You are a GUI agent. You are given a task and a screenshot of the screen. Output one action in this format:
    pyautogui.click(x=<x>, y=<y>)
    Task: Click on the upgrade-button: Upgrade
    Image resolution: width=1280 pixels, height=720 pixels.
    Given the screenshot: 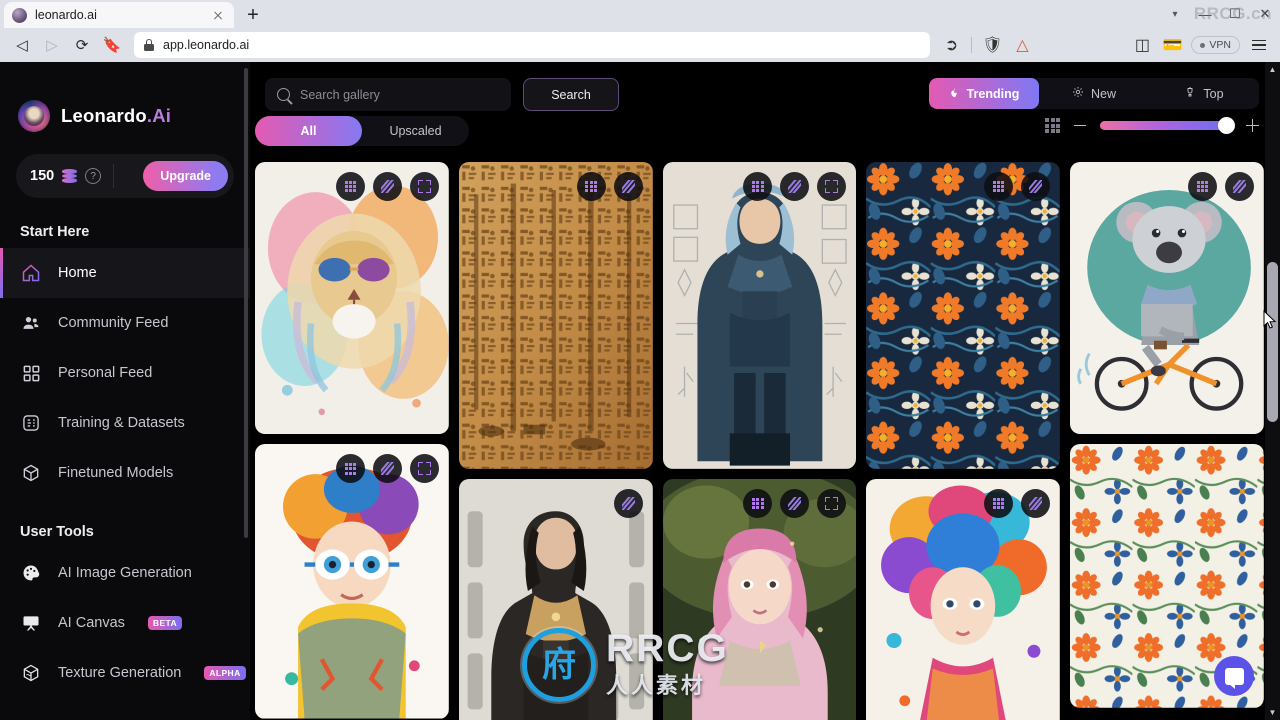 What is the action you would take?
    pyautogui.click(x=185, y=176)
    